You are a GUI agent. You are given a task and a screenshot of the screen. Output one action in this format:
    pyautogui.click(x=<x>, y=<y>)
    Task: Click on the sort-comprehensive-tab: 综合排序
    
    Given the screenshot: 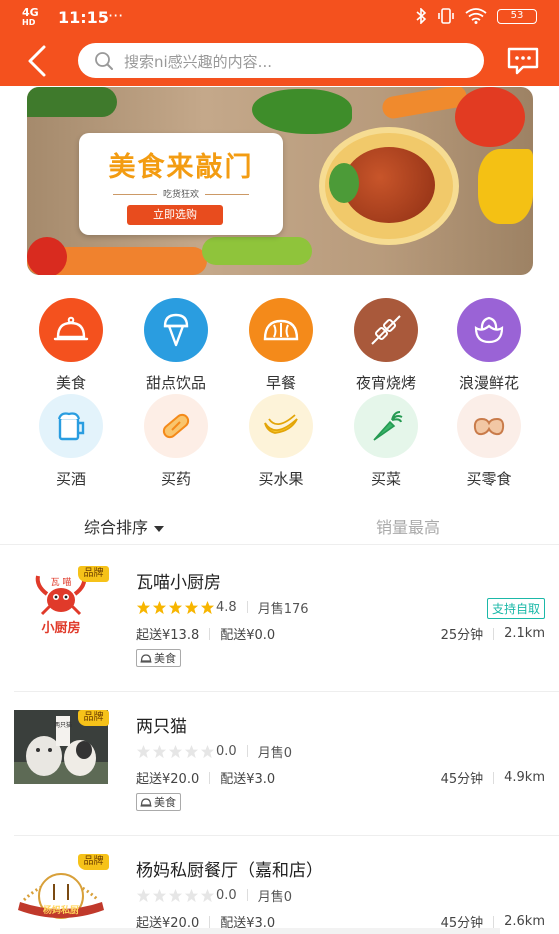 What is the action you would take?
    pyautogui.click(x=124, y=526)
    